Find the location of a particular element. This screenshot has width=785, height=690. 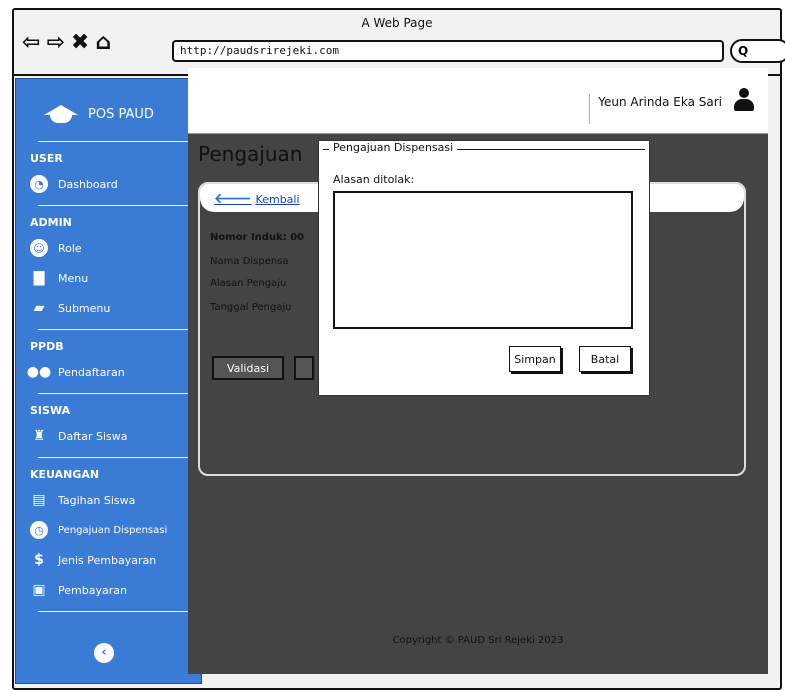

brand: POS PAUD is located at coordinates (108, 107).